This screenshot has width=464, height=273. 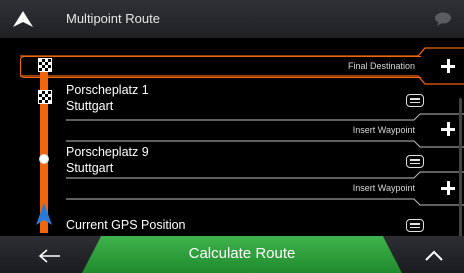 I want to click on insert-waypoint-label-2: Insert Waypoint, so click(x=383, y=188).